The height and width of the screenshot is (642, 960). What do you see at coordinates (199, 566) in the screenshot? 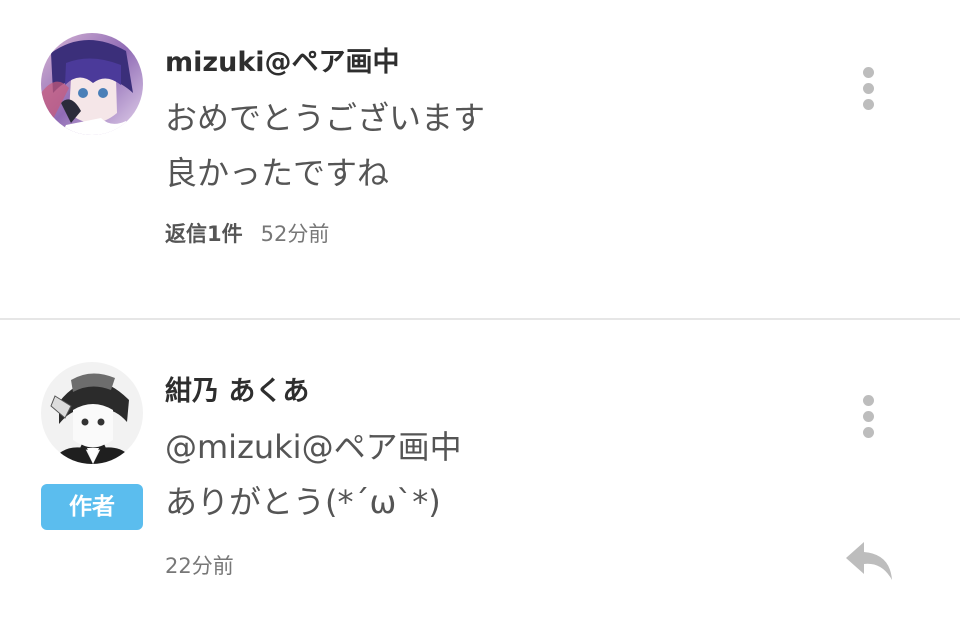
I see `timestamp: 22分前` at bounding box center [199, 566].